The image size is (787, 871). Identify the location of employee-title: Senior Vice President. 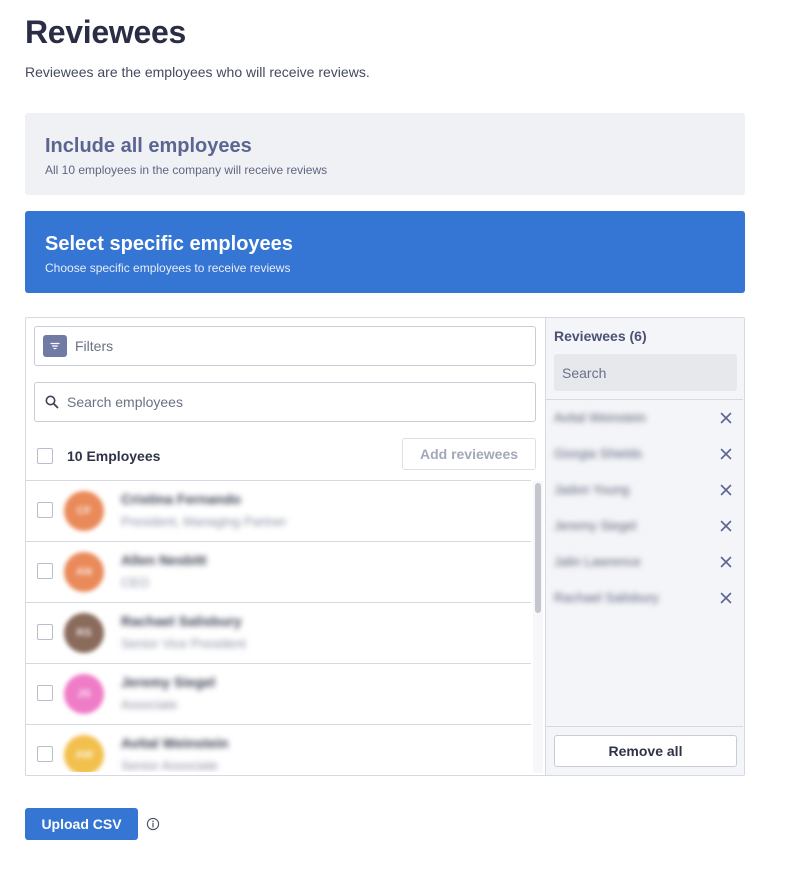
(183, 643).